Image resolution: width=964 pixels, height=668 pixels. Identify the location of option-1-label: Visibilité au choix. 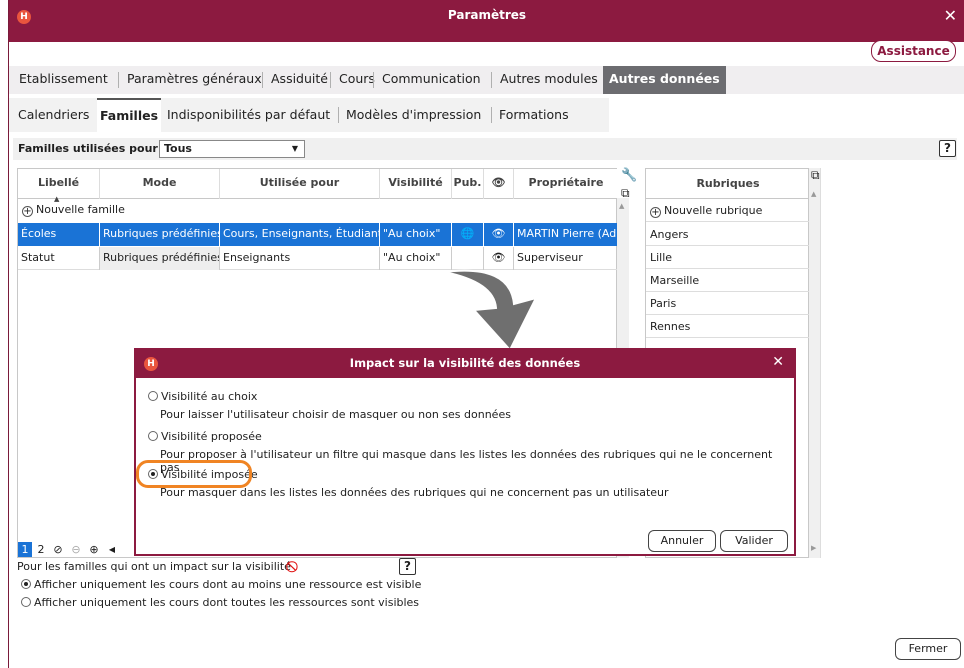
(209, 396).